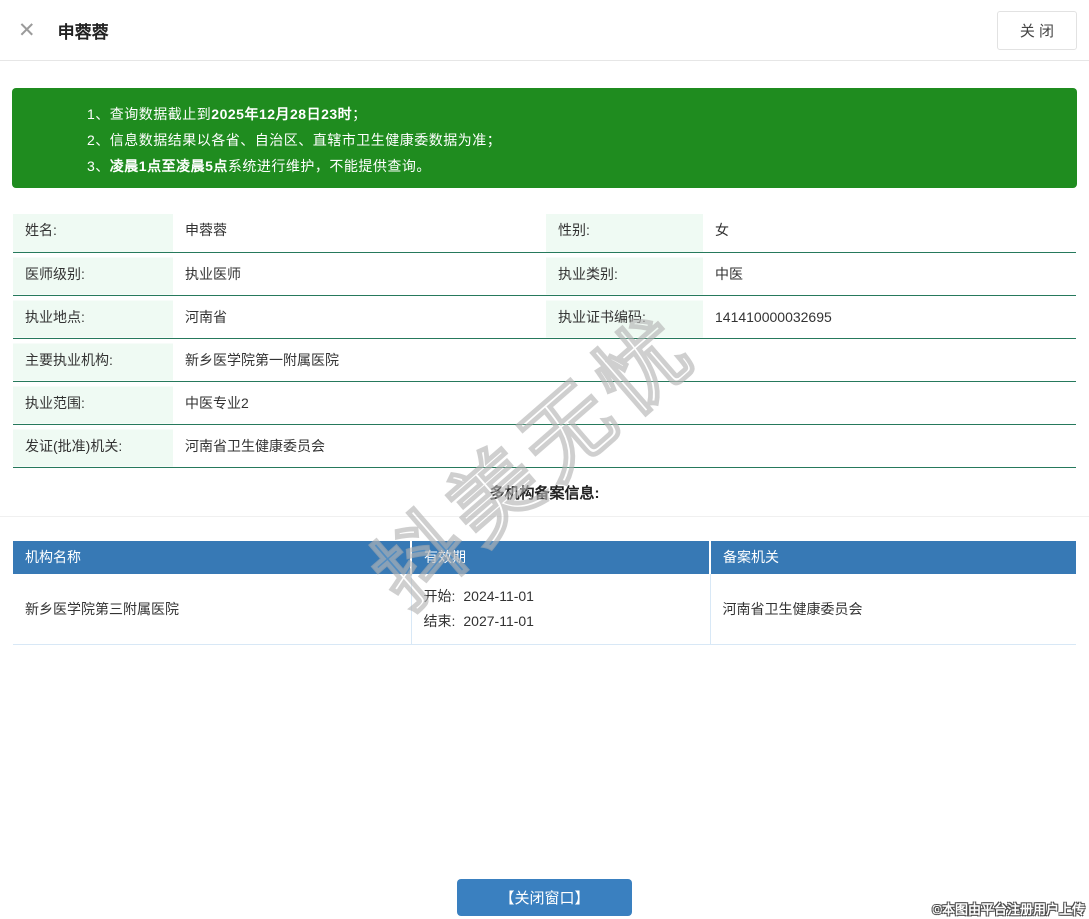 Image resolution: width=1089 pixels, height=919 pixels. I want to click on footer-bar: 【关闭窗口】, so click(544, 897).